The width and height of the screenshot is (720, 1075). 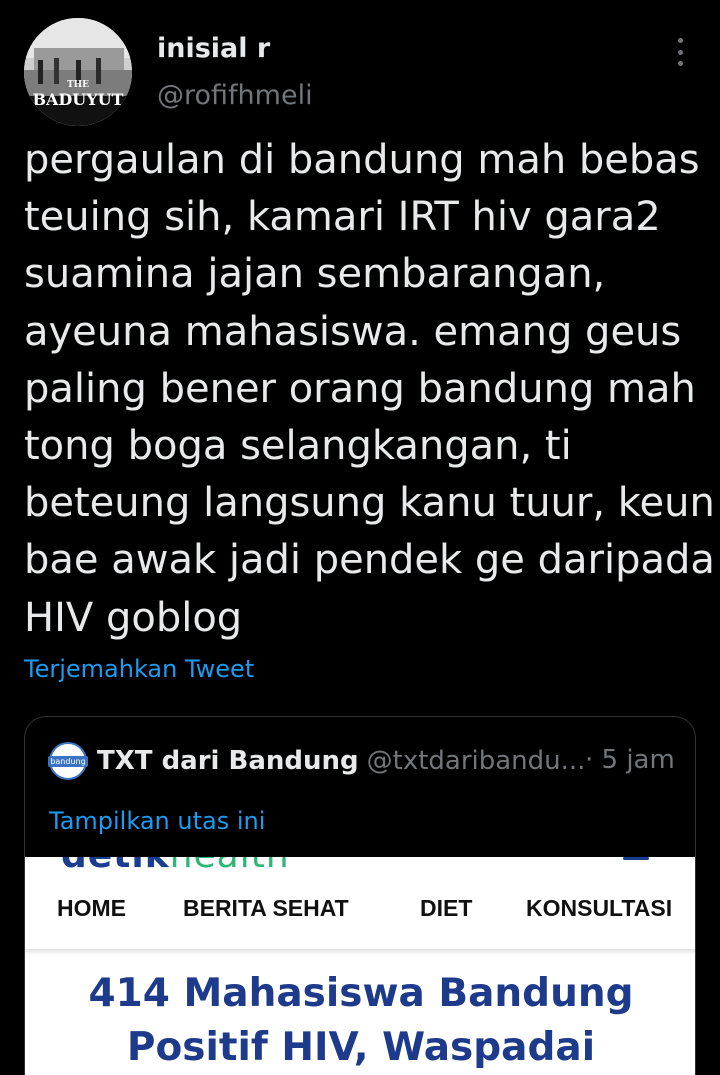 I want to click on tweet-line: tong boga selangkangan, ti, so click(x=298, y=446).